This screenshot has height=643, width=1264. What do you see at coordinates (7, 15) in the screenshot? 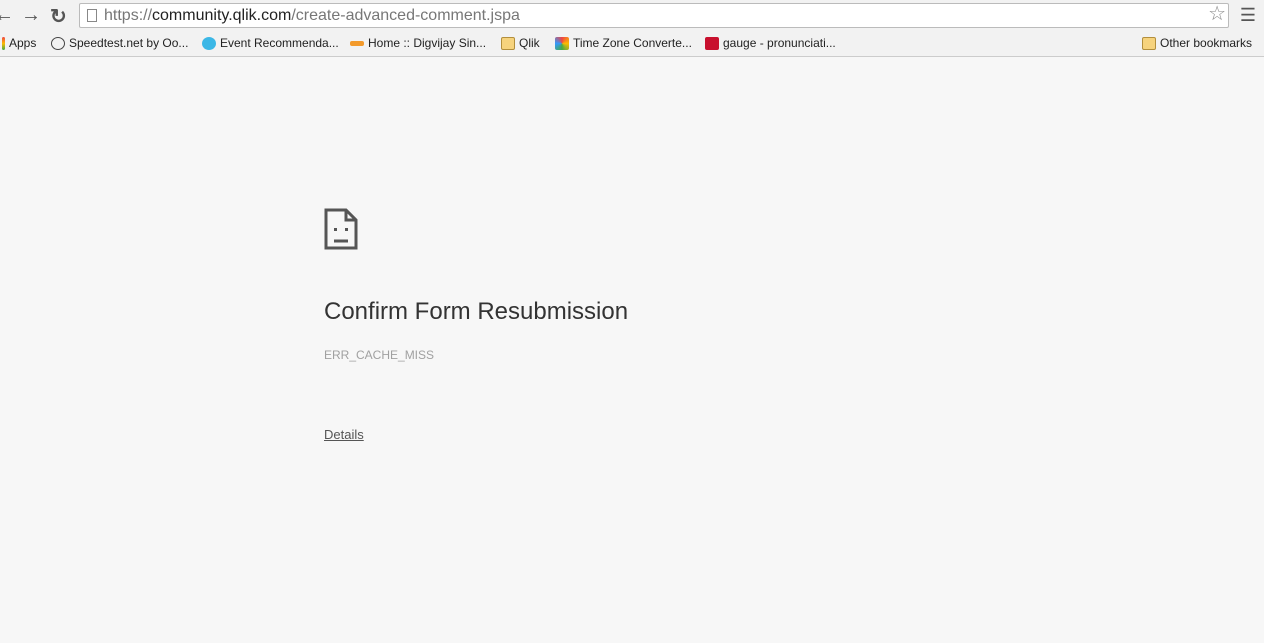
I see `back-button: ←` at bounding box center [7, 15].